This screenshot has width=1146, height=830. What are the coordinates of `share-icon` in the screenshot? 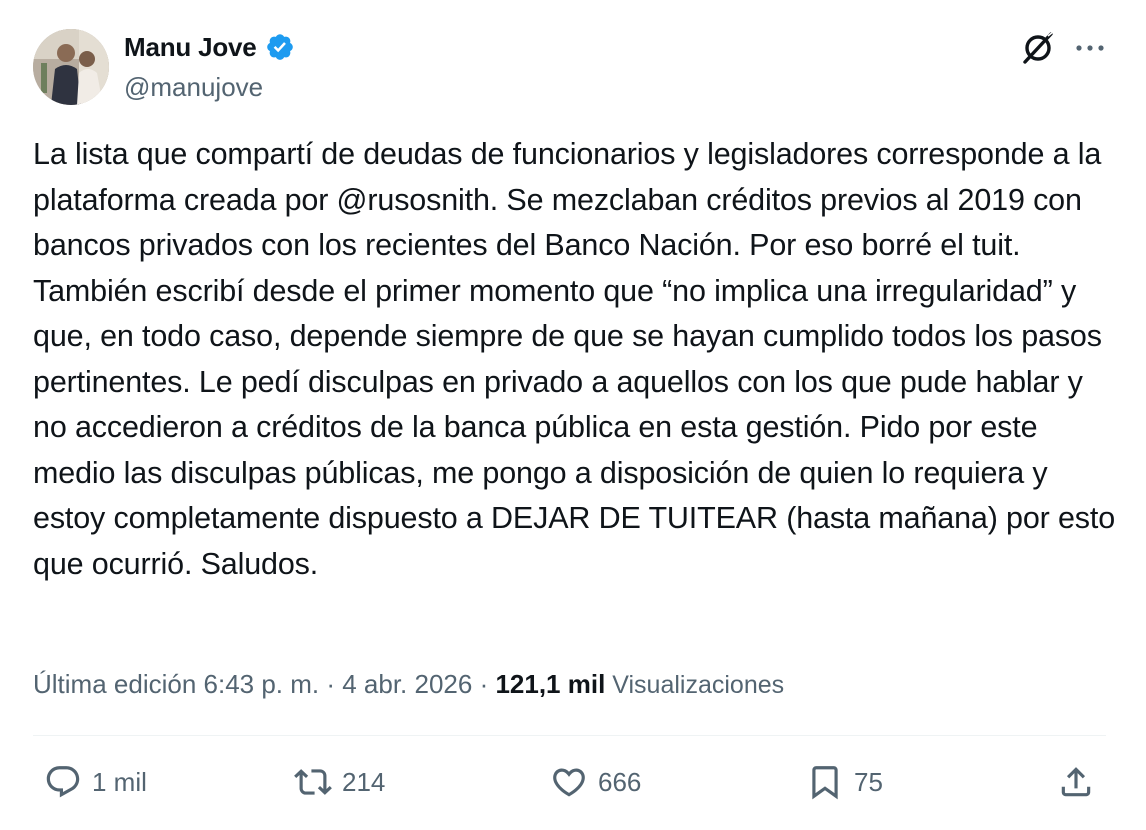 It's located at (1076, 782).